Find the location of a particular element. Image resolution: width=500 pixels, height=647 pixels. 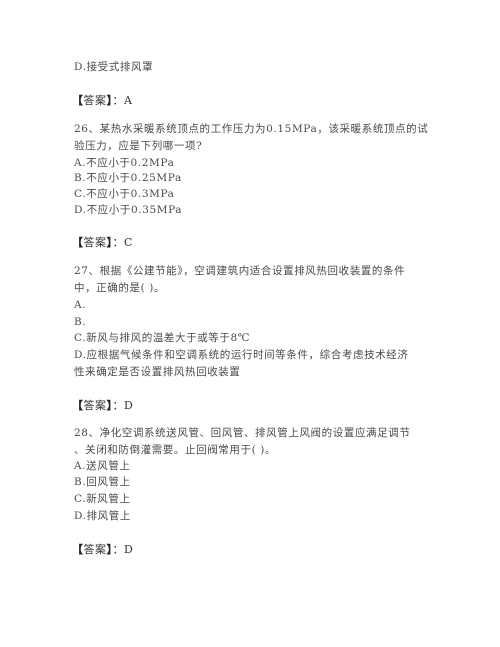

option-d: D.不应小于0.35MPa is located at coordinates (128, 210).